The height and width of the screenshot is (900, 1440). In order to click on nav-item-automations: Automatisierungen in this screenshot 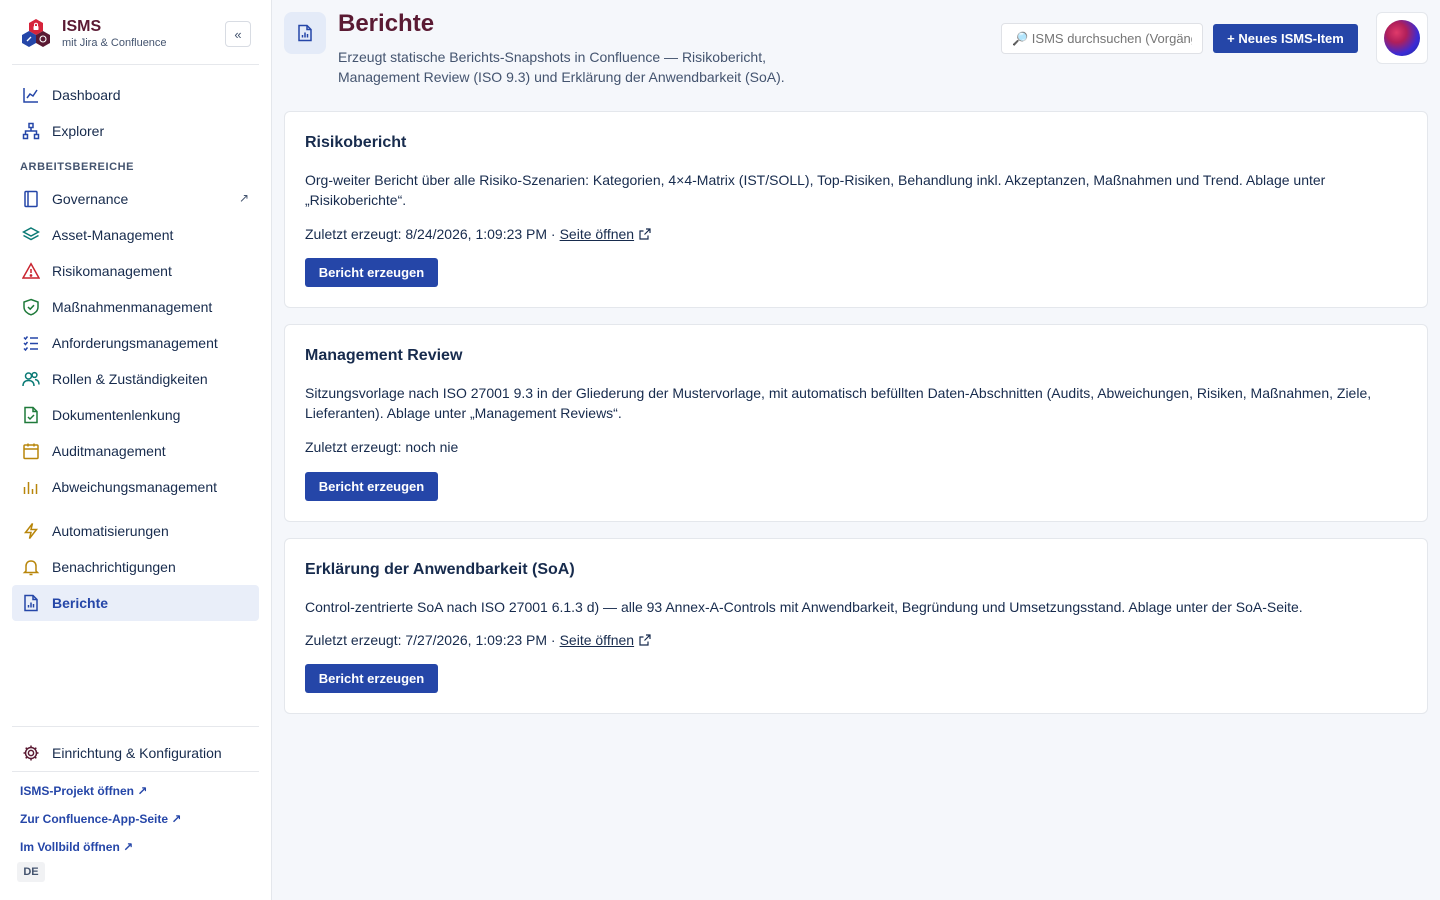, I will do `click(135, 531)`.